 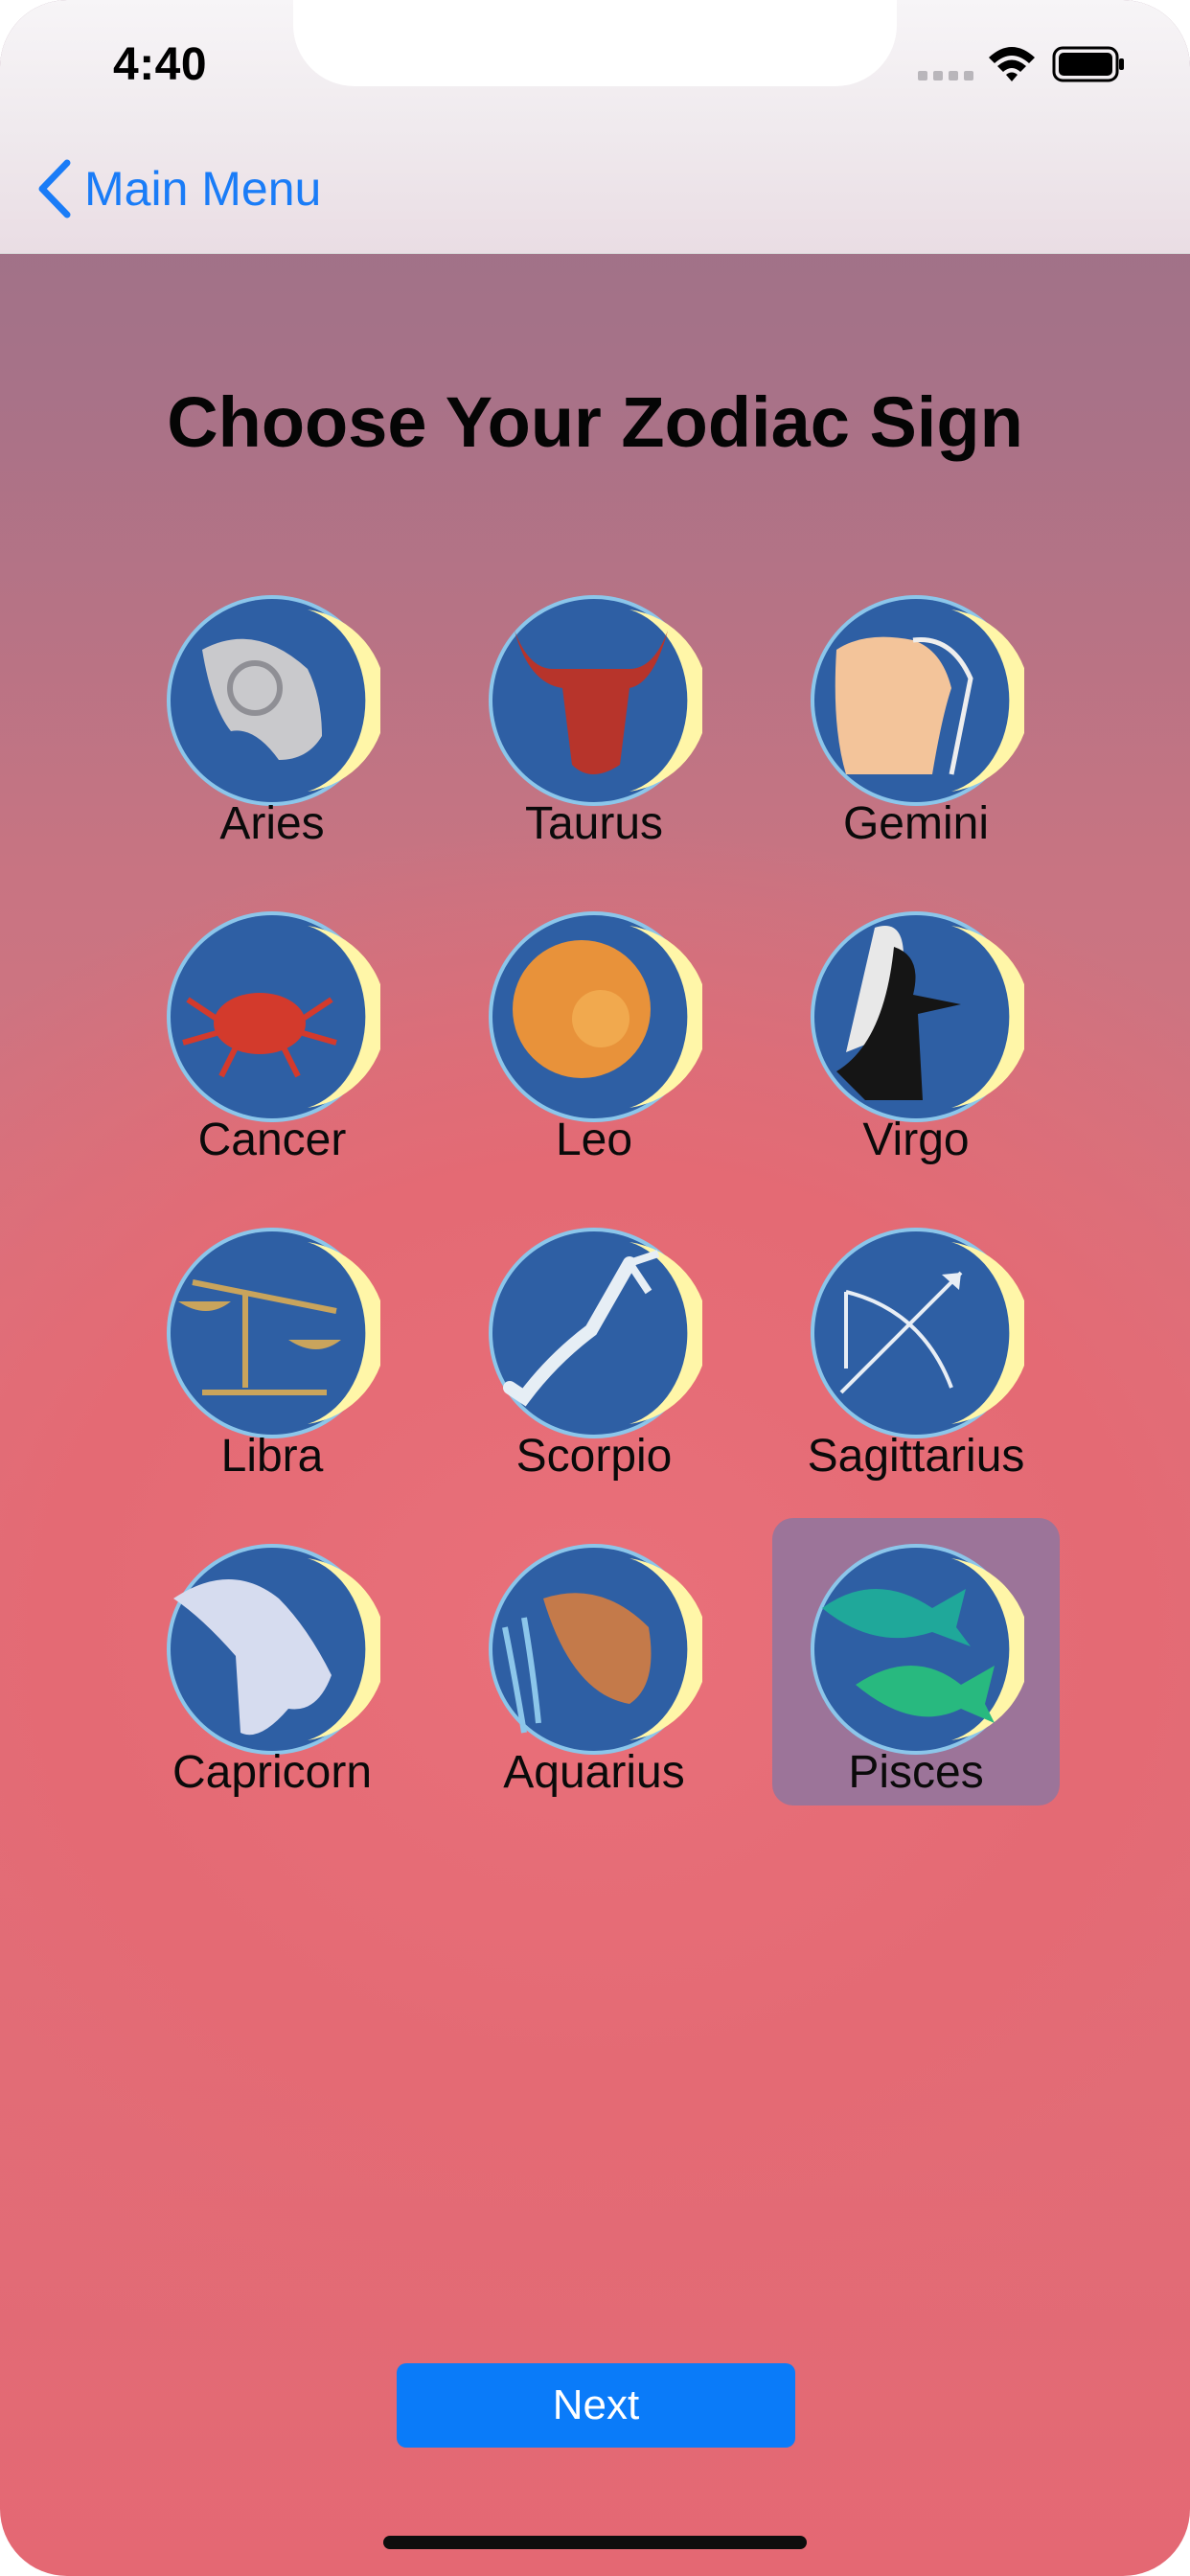 I want to click on zodiac-cell-scorpio: Scorpio, so click(x=594, y=1345).